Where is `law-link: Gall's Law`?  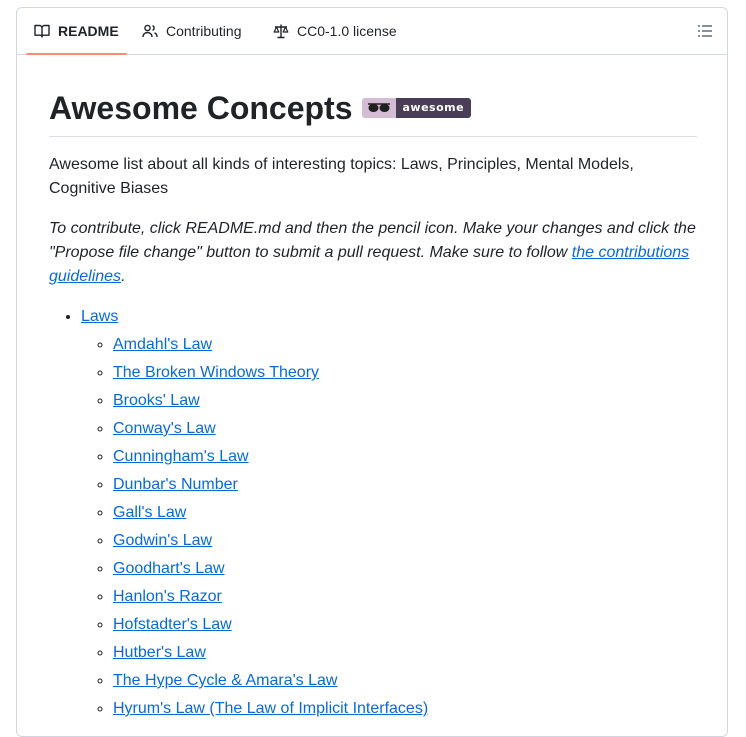
law-link: Gall's Law is located at coordinates (149, 512).